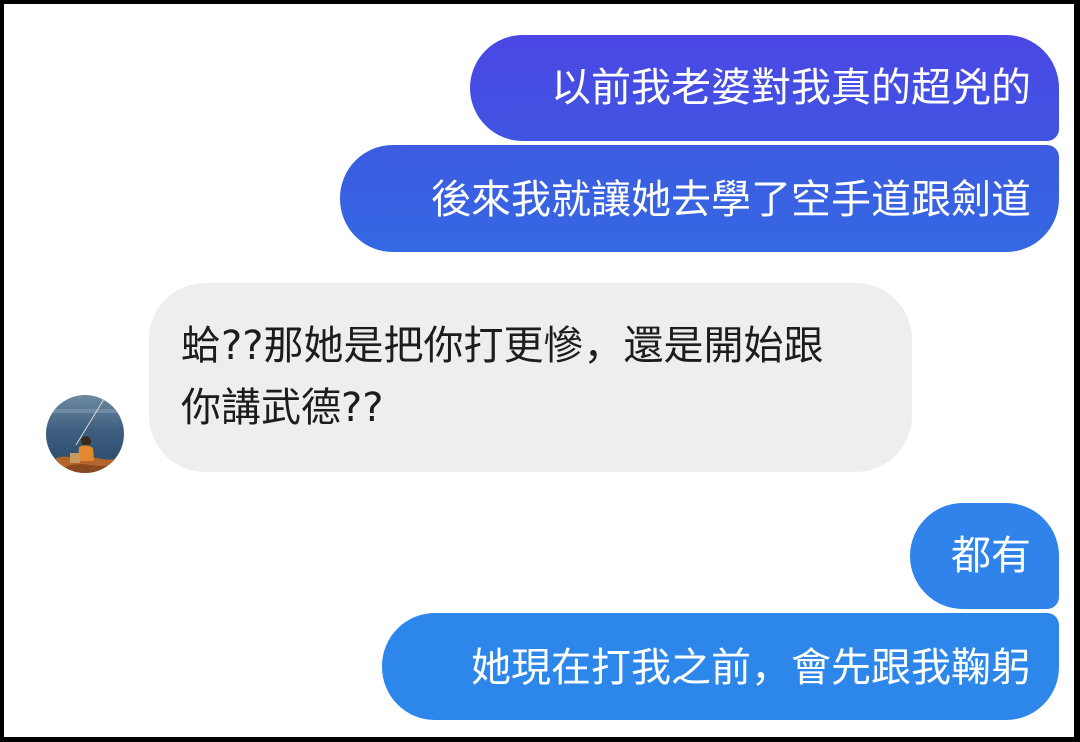 Image resolution: width=1080 pixels, height=742 pixels. I want to click on outgoing-message-bubble: 她現在打我之前，會先跟我鞠躬, so click(720, 666).